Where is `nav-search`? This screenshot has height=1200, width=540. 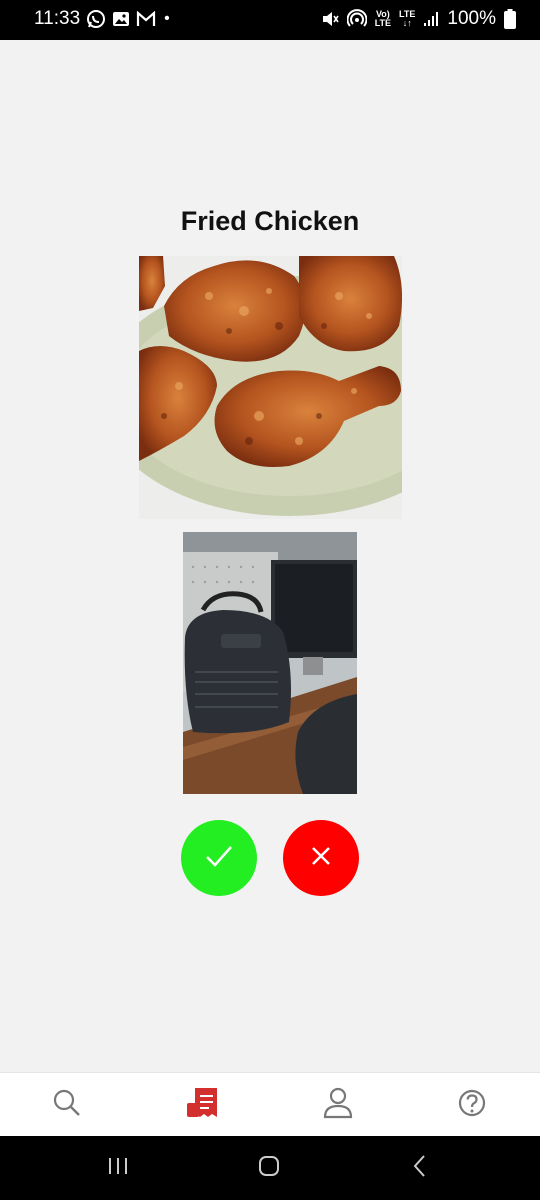 nav-search is located at coordinates (67, 1105).